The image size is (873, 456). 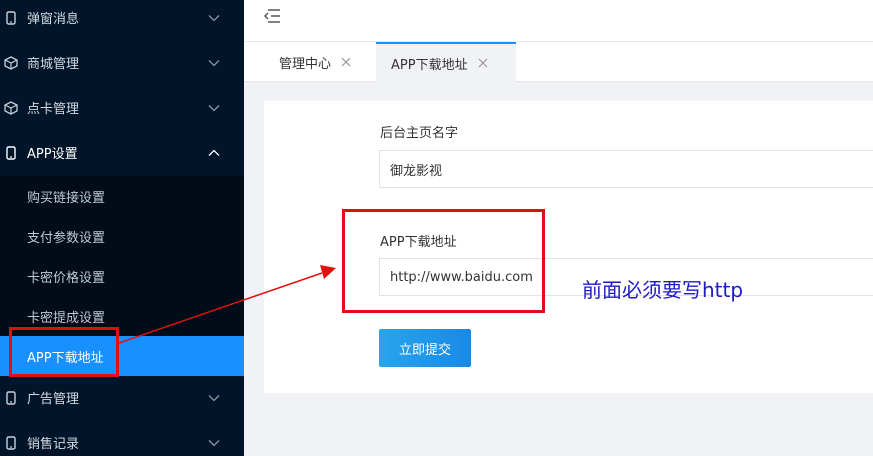 What do you see at coordinates (53, 64) in the screenshot?
I see `sidebar-item-label: 商城管理` at bounding box center [53, 64].